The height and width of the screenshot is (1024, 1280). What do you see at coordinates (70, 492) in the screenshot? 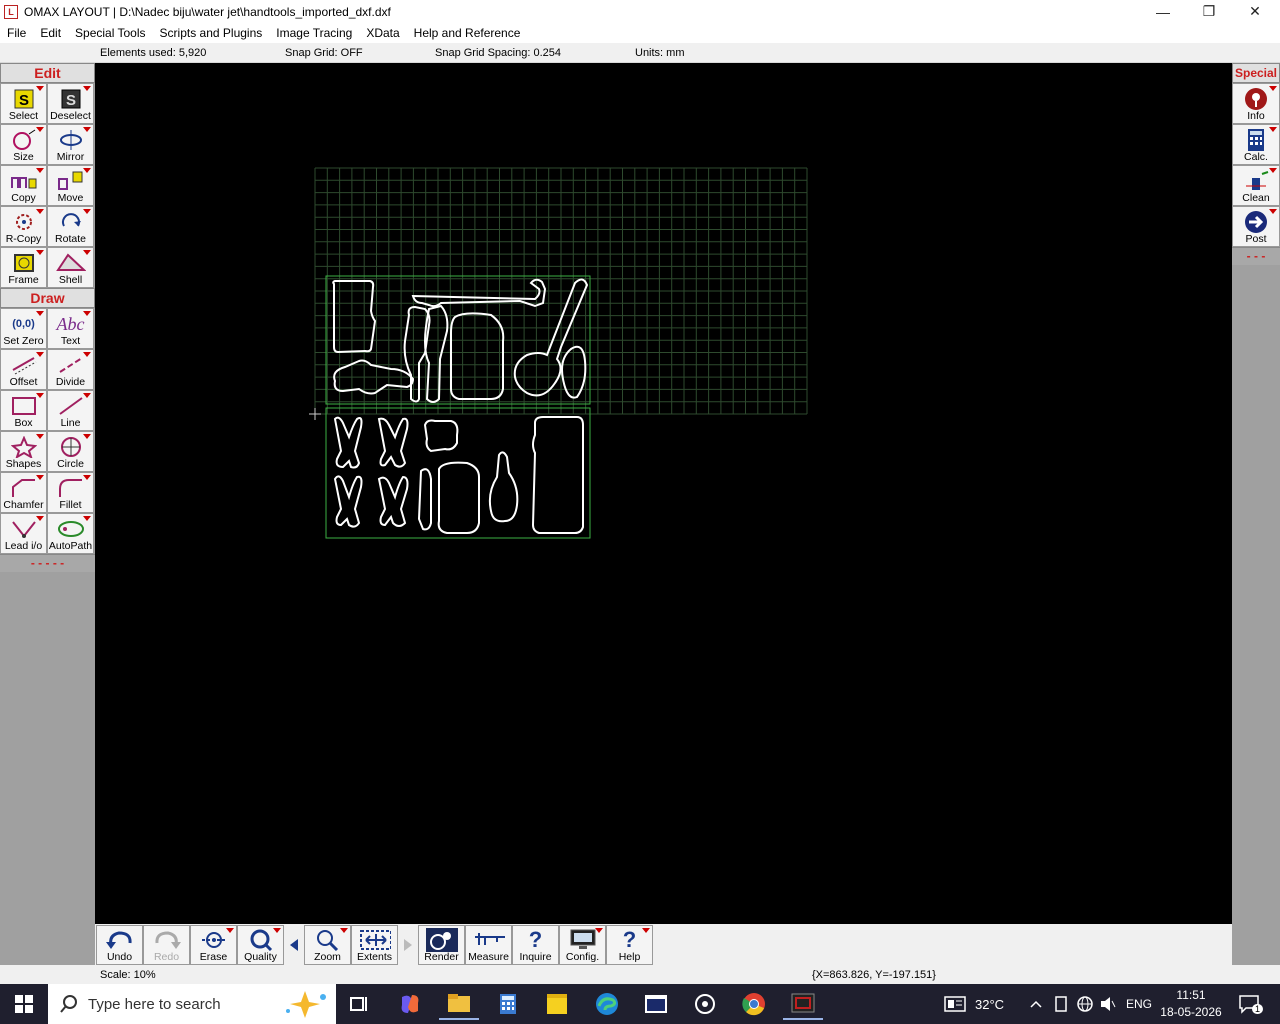
I see `fillet-tool: Fillet` at bounding box center [70, 492].